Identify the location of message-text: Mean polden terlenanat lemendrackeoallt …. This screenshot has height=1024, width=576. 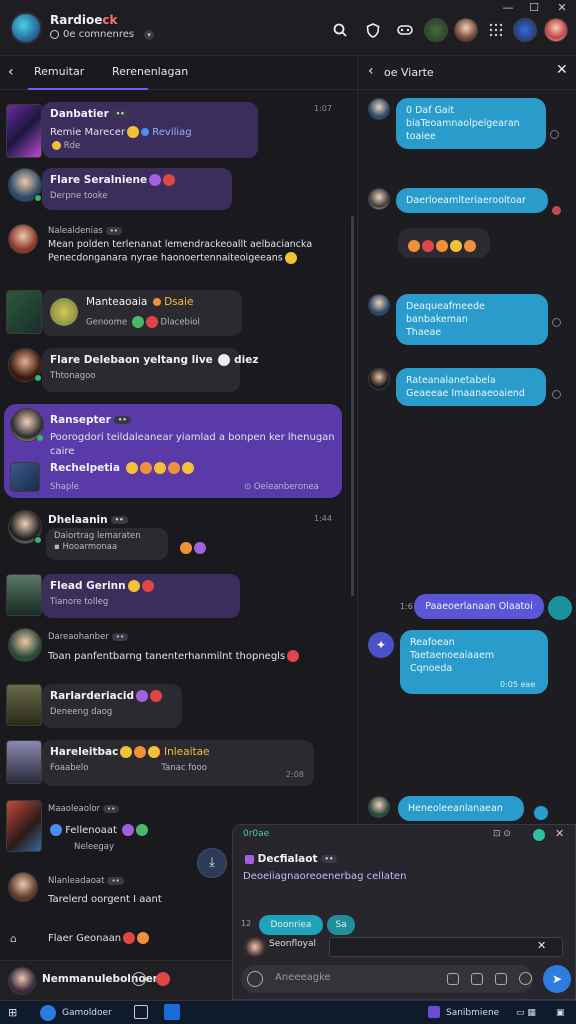
(180, 244).